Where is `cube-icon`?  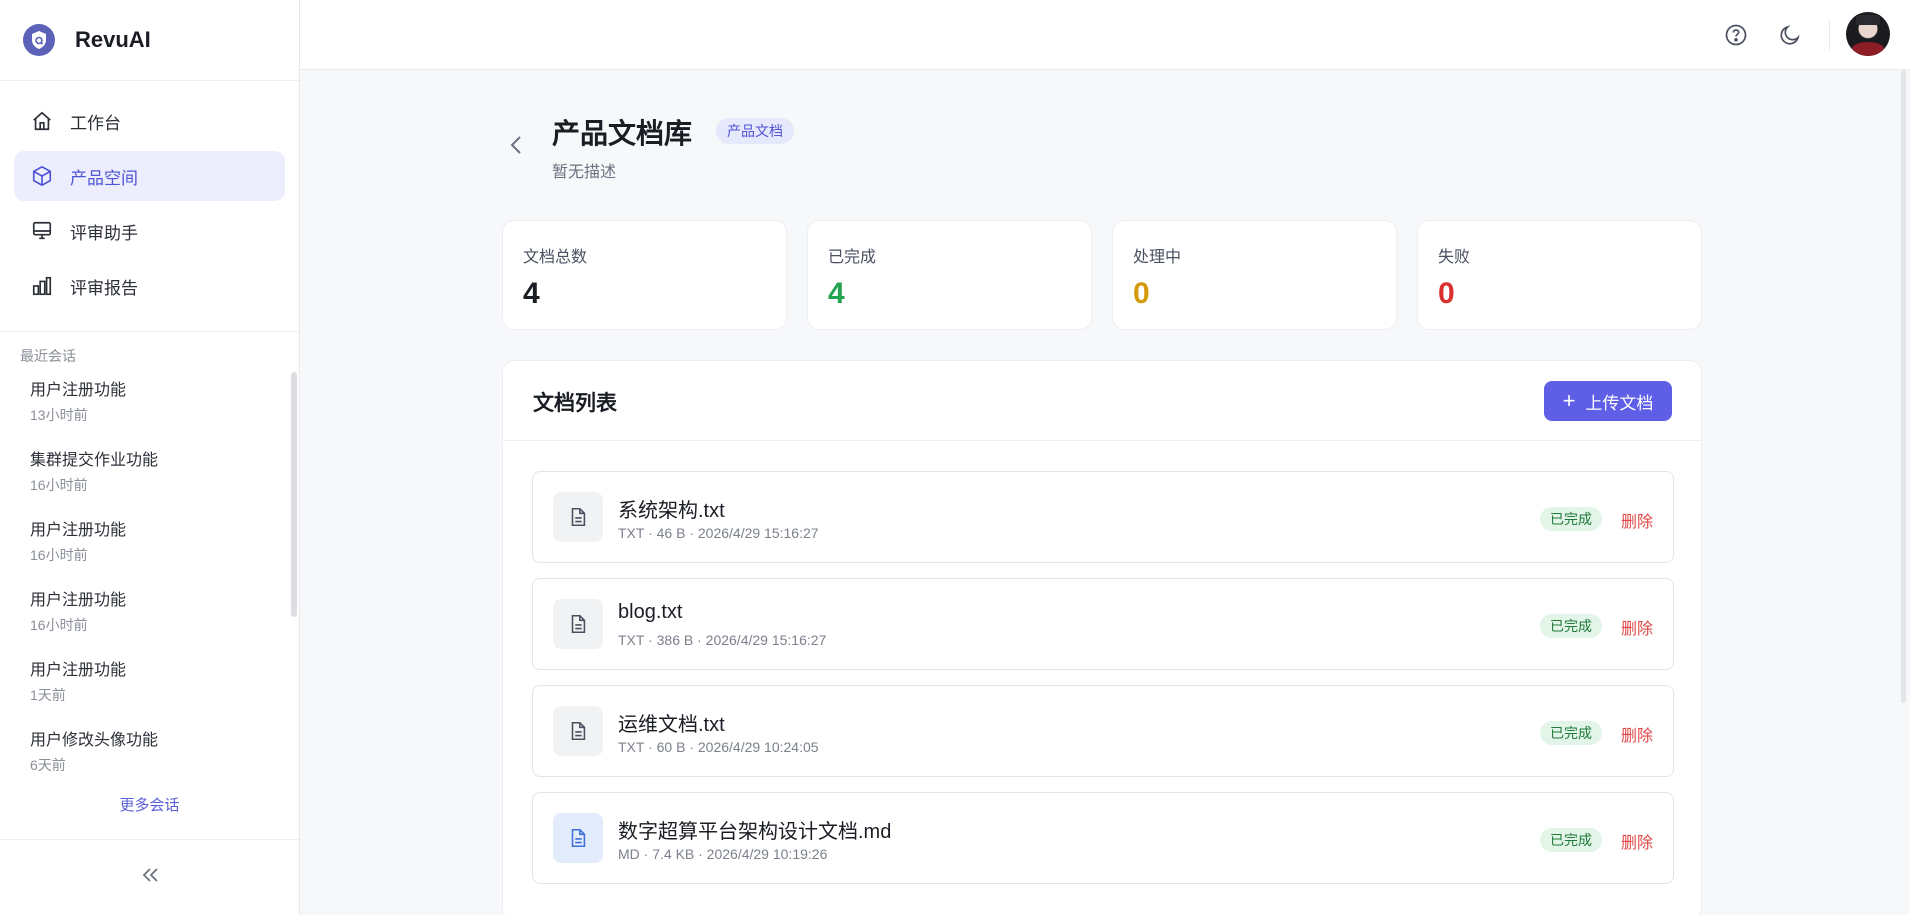
cube-icon is located at coordinates (42, 176).